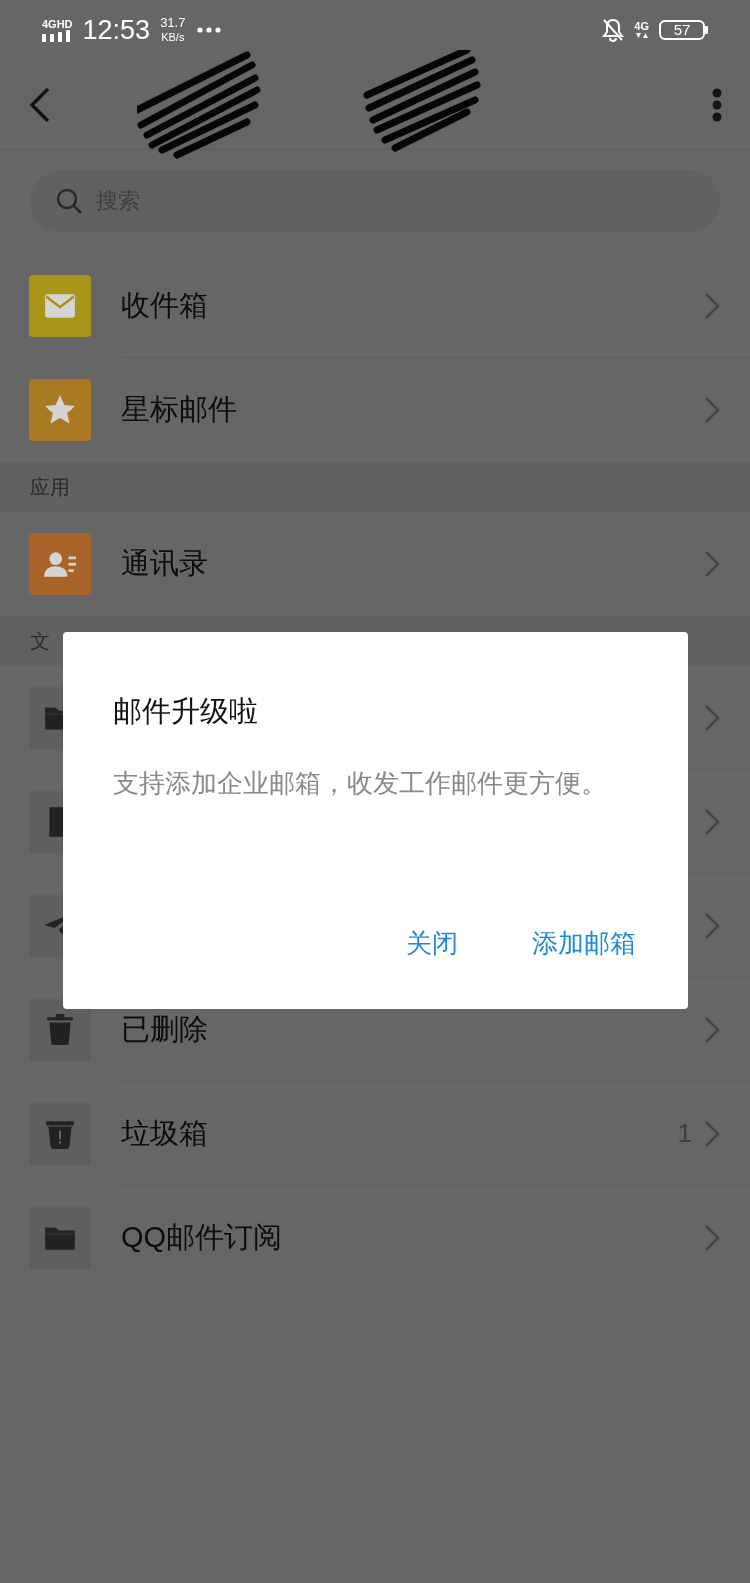 This screenshot has width=750, height=1583. What do you see at coordinates (185, 711) in the screenshot?
I see `dialog-title: 邮件升级啦` at bounding box center [185, 711].